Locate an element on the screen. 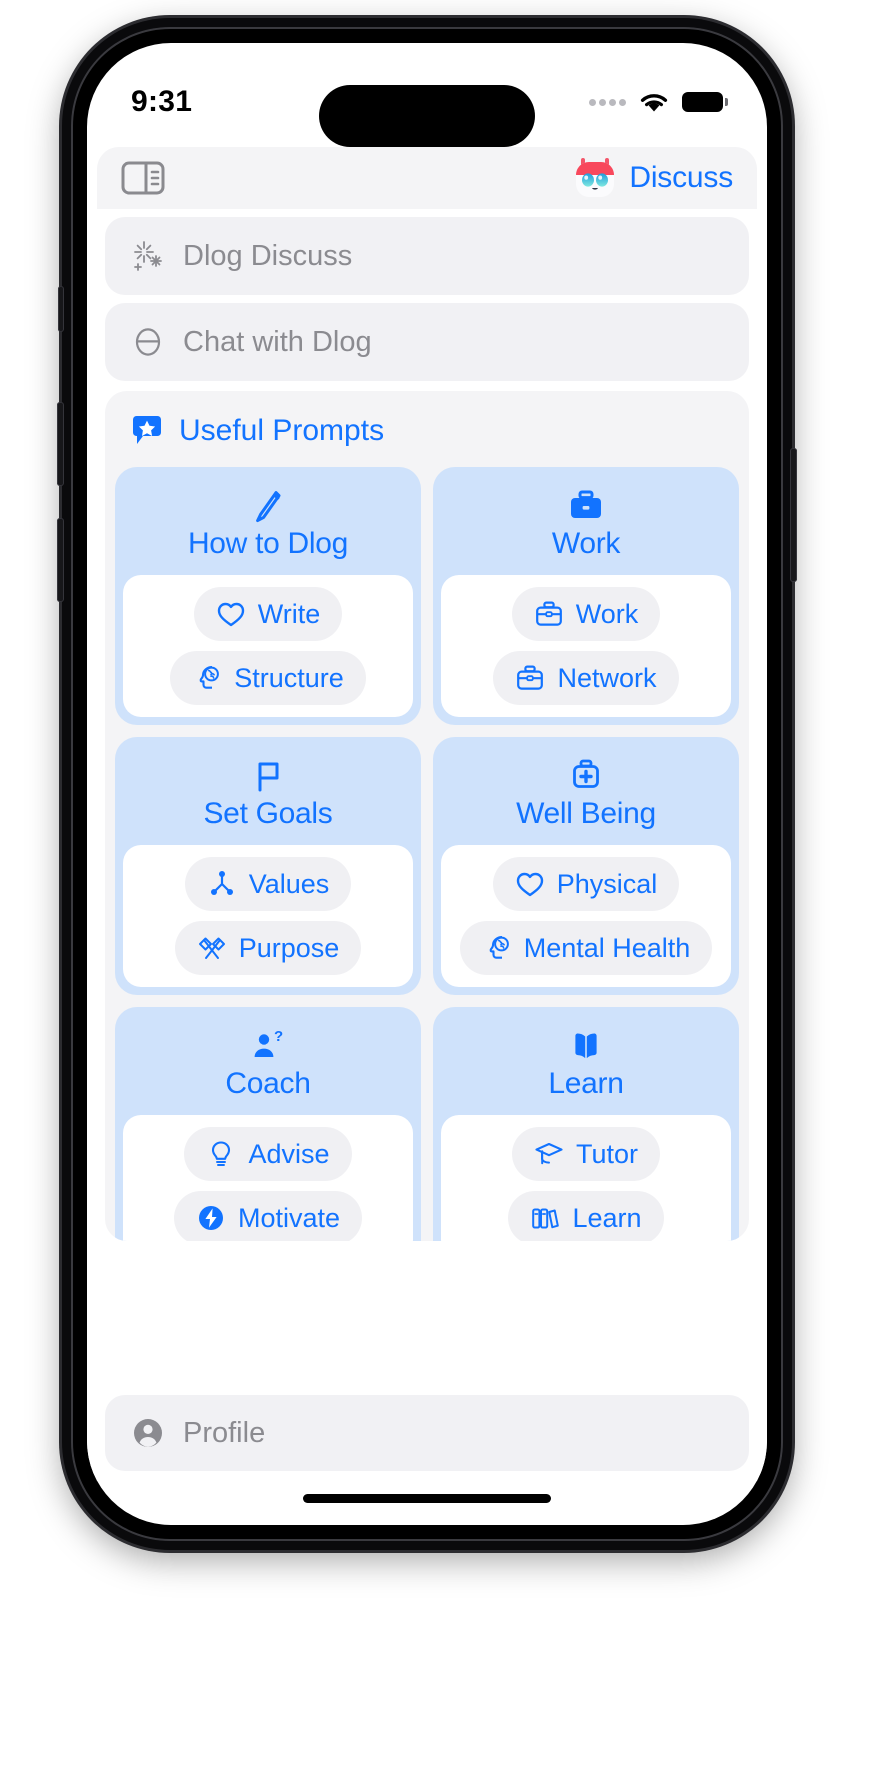 The image size is (894, 1779). search-placeholder: Dlog Discuss is located at coordinates (268, 255).